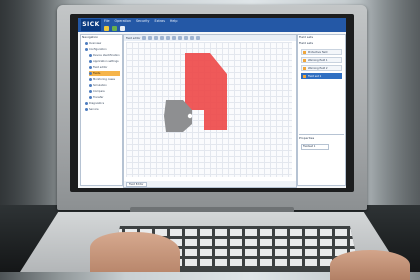 The width and height of the screenshot is (420, 280). I want to click on field-sets-title: Field sets, so click(306, 37).